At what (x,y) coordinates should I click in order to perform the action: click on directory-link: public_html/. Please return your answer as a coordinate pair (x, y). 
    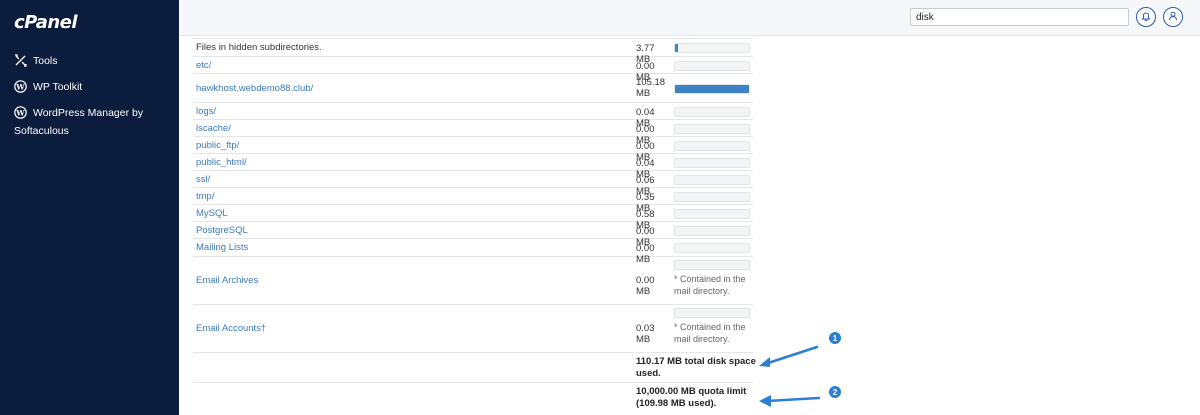
    Looking at the image, I should click on (221, 162).